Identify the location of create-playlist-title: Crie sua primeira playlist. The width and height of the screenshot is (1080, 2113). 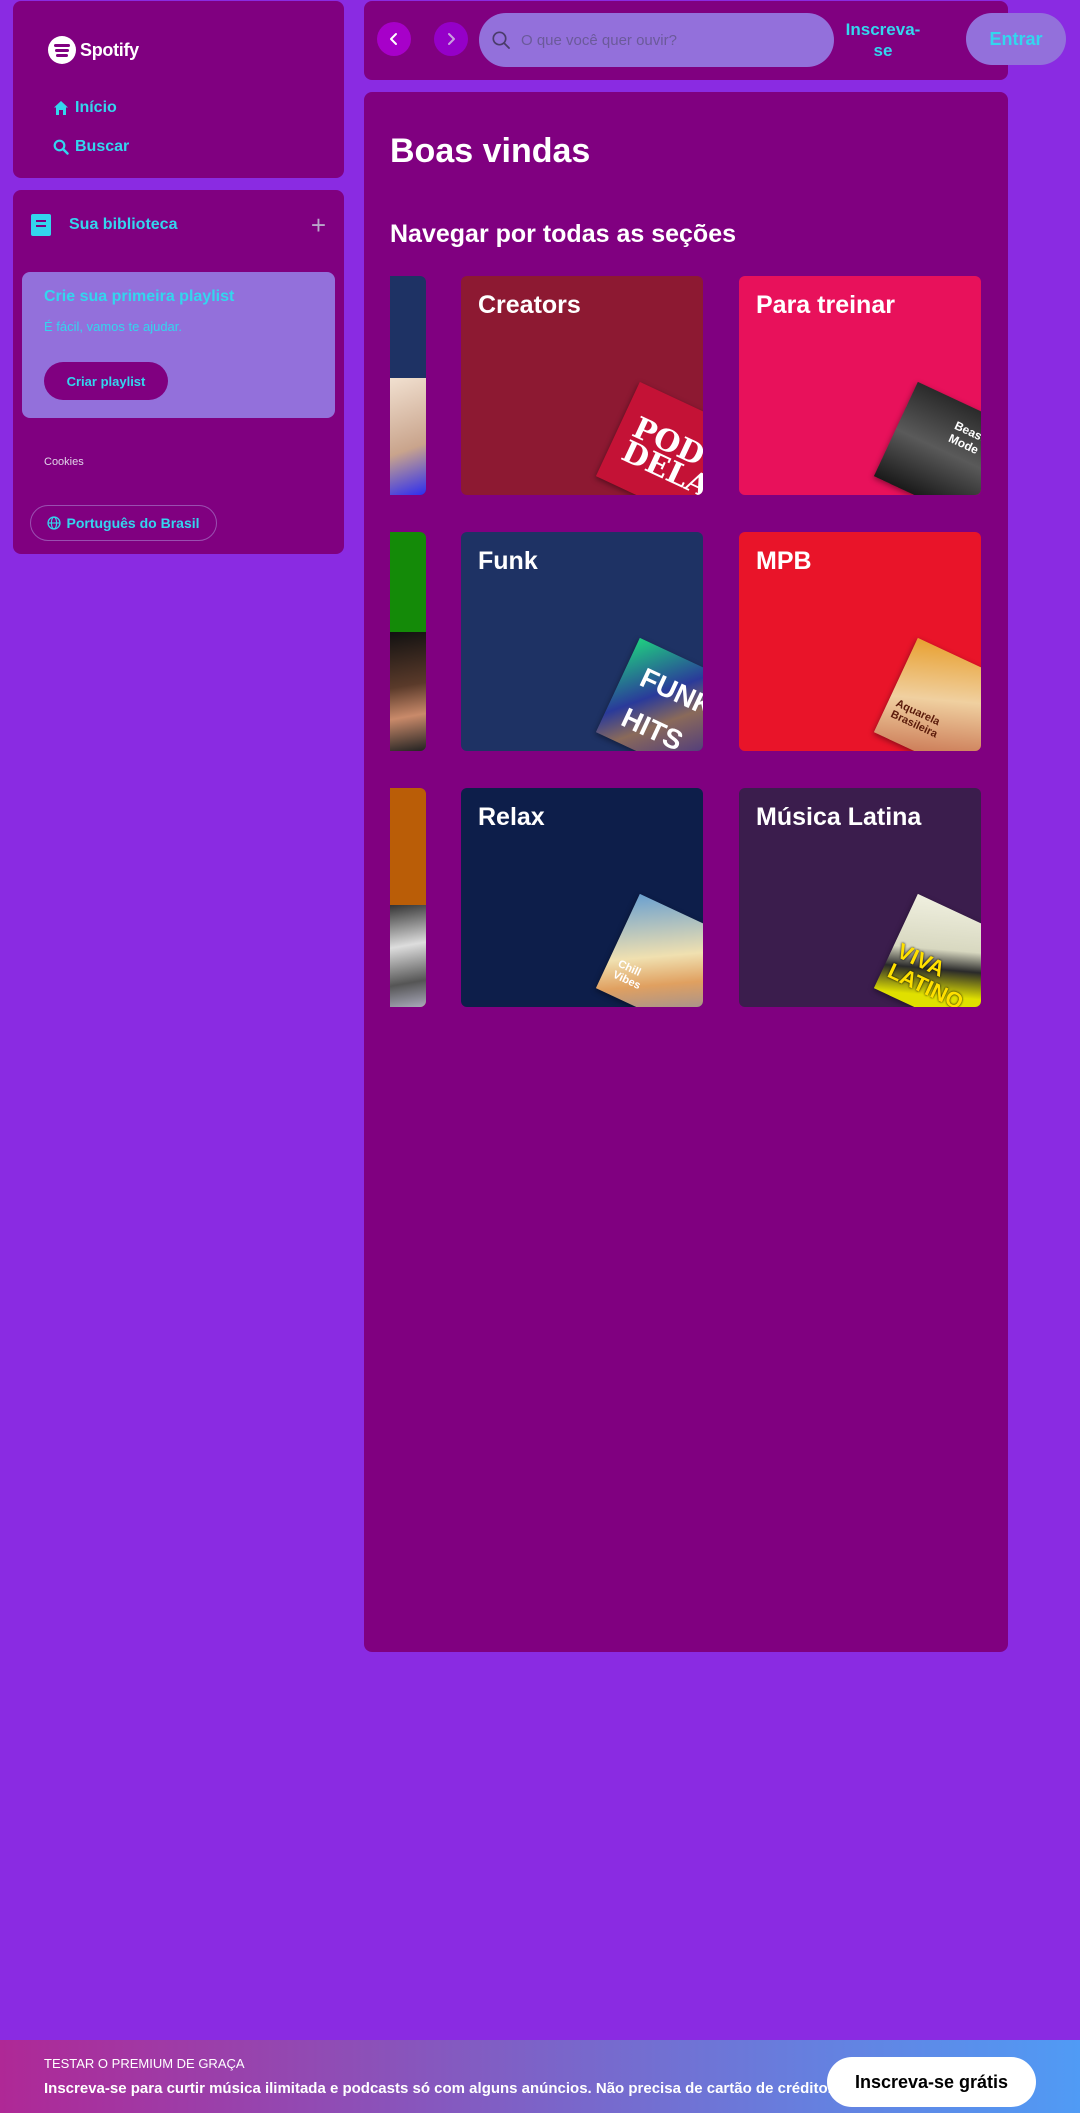
(139, 296).